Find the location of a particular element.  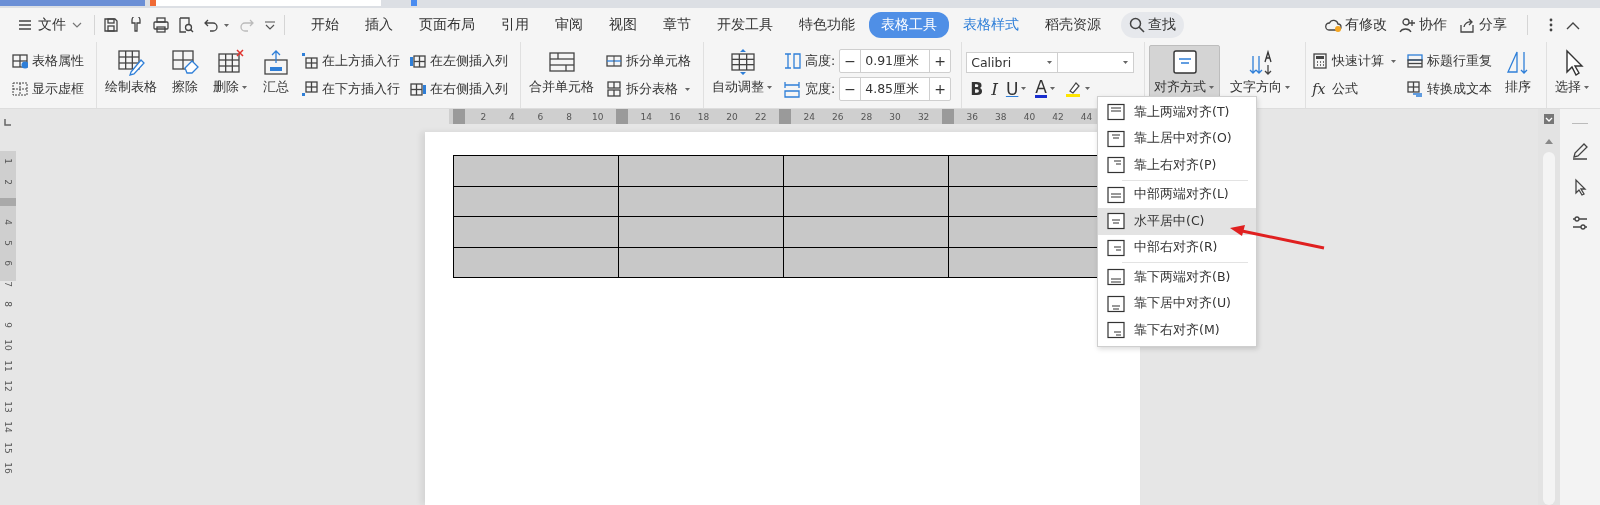

ribbon-button: 表格属性 is located at coordinates (48, 61).